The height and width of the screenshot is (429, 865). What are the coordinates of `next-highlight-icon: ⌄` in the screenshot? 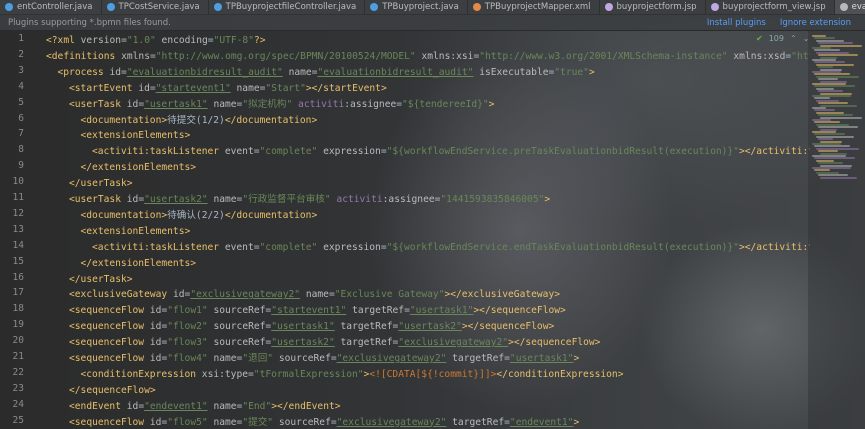 It's located at (806, 38).